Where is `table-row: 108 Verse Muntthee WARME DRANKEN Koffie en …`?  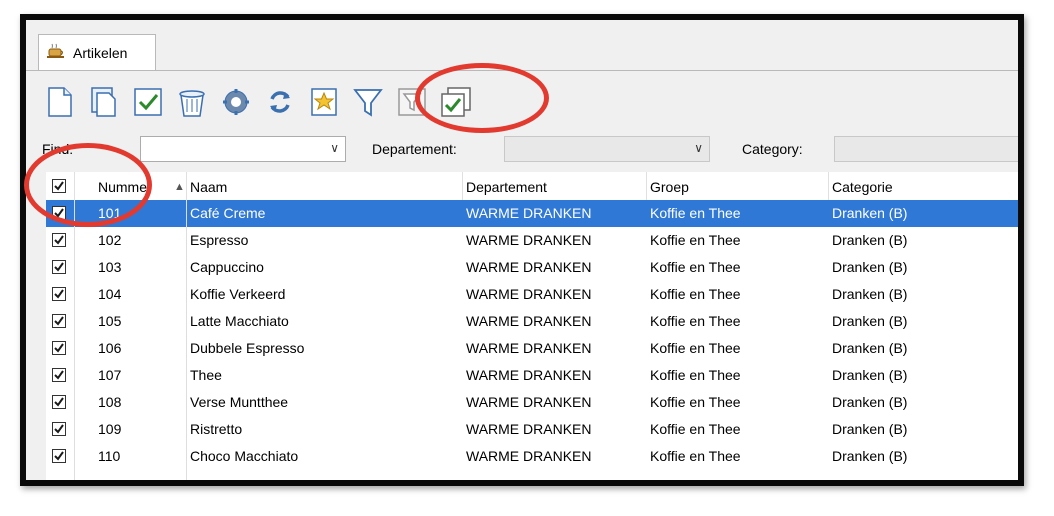
table-row: 108 Verse Muntthee WARME DRANKEN Koffie en … is located at coordinates (532, 402).